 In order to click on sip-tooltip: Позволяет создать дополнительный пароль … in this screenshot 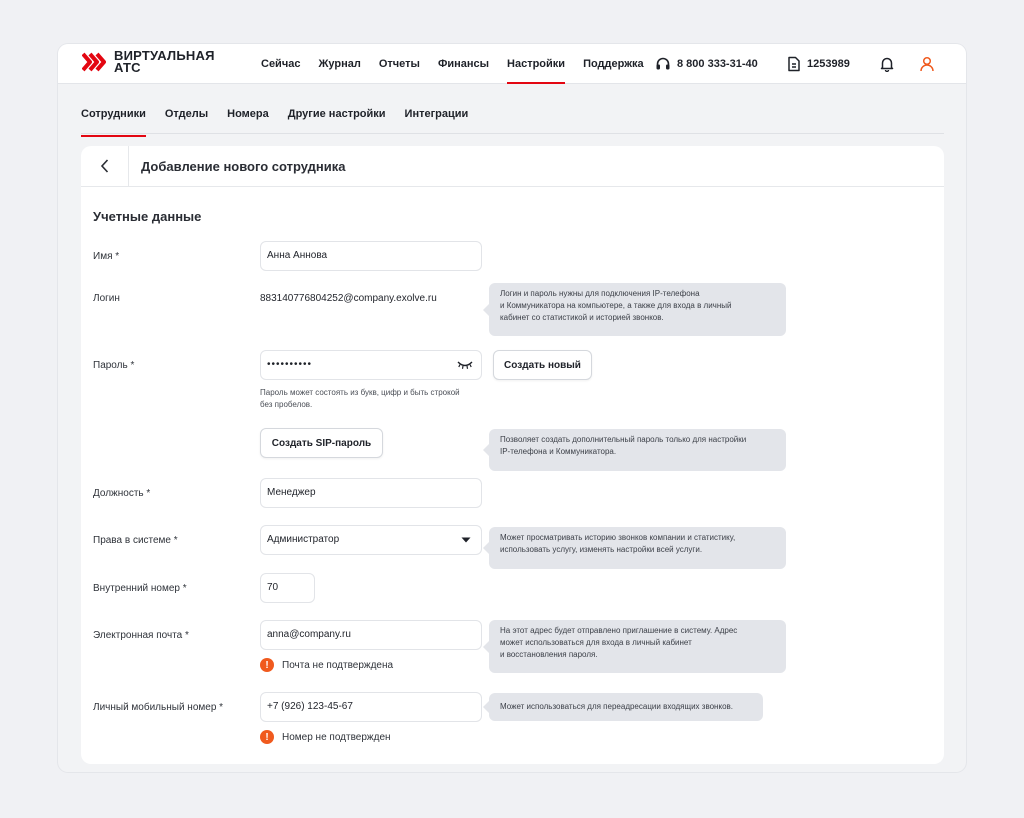, I will do `click(634, 450)`.